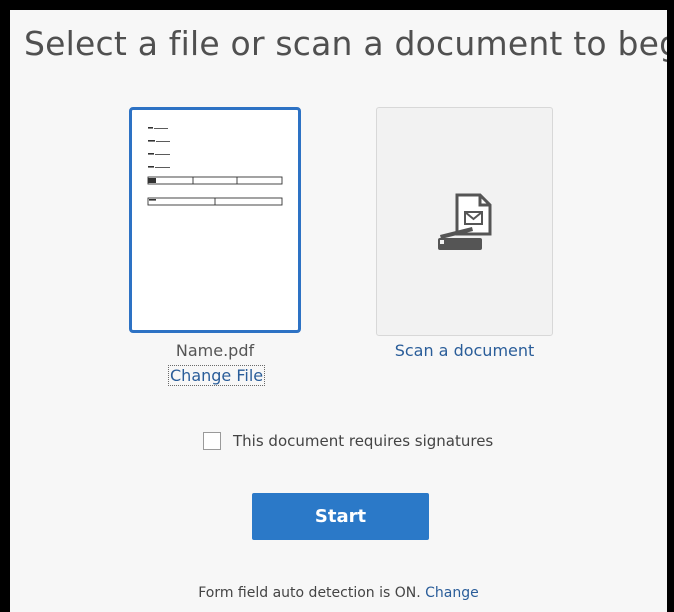 This screenshot has width=674, height=612. Describe the element at coordinates (363, 441) in the screenshot. I see `signatures-label: This document requires signatures` at that location.